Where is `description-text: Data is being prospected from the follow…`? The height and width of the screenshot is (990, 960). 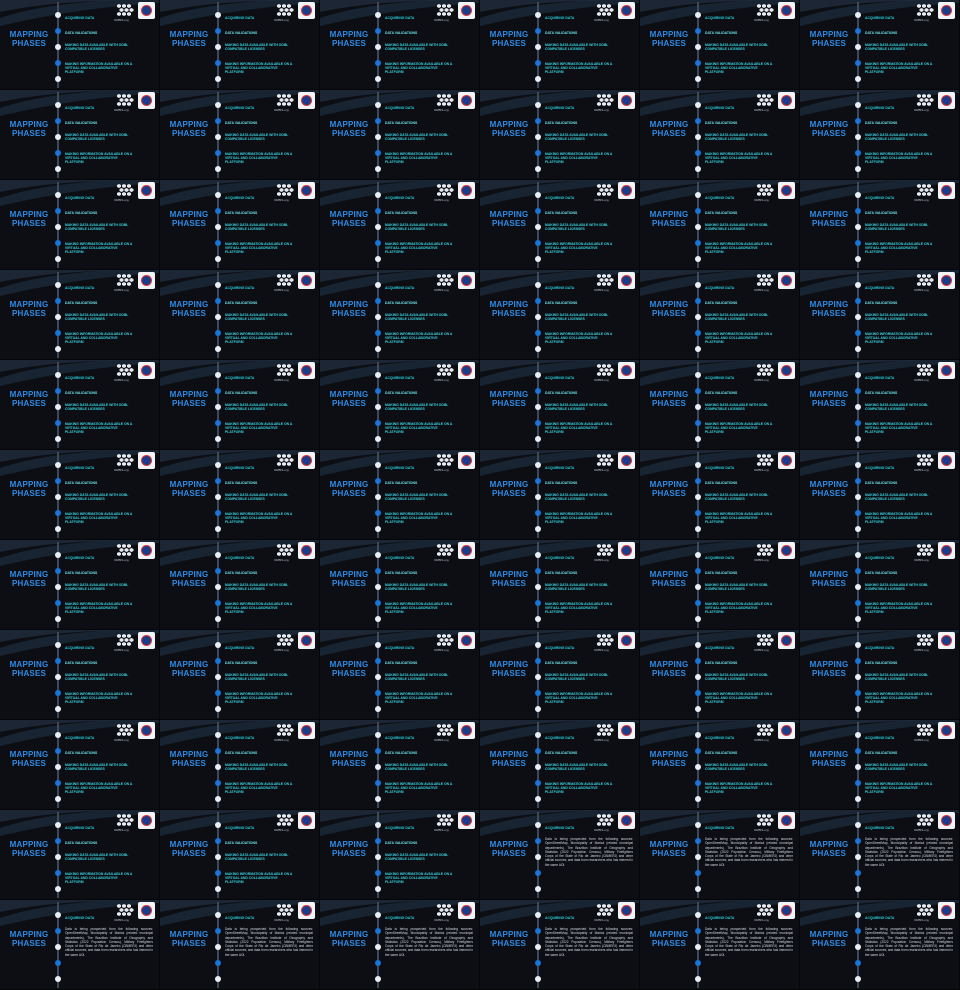
description-text: Data is being prospected from the follow… is located at coordinates (269, 942).